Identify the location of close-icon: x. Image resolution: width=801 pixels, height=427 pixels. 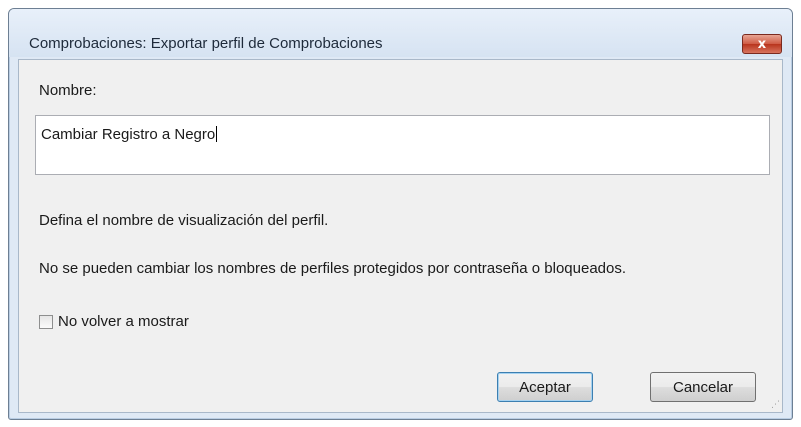
(762, 44).